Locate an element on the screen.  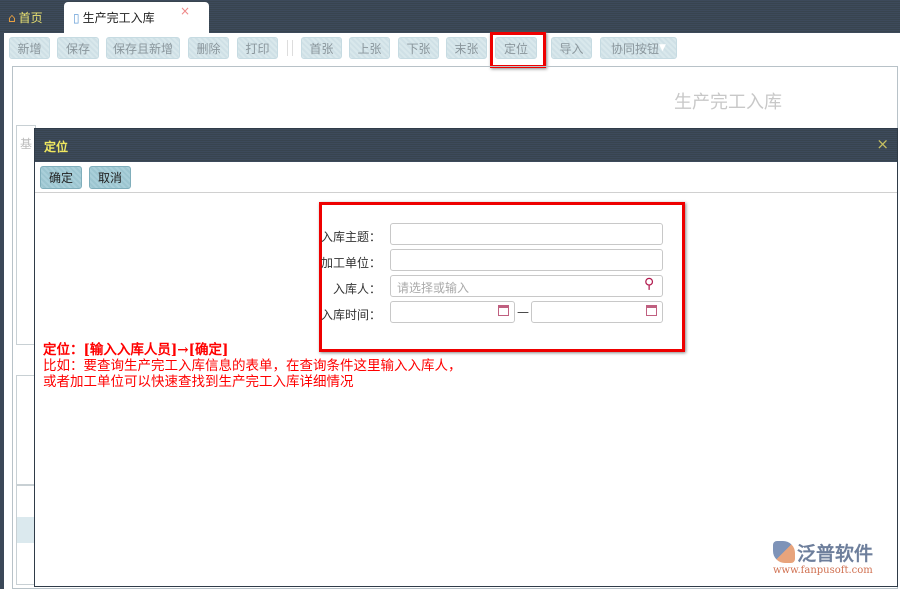
annotation-line: 定位：[输入入库人员]→[确定] is located at coordinates (136, 350).